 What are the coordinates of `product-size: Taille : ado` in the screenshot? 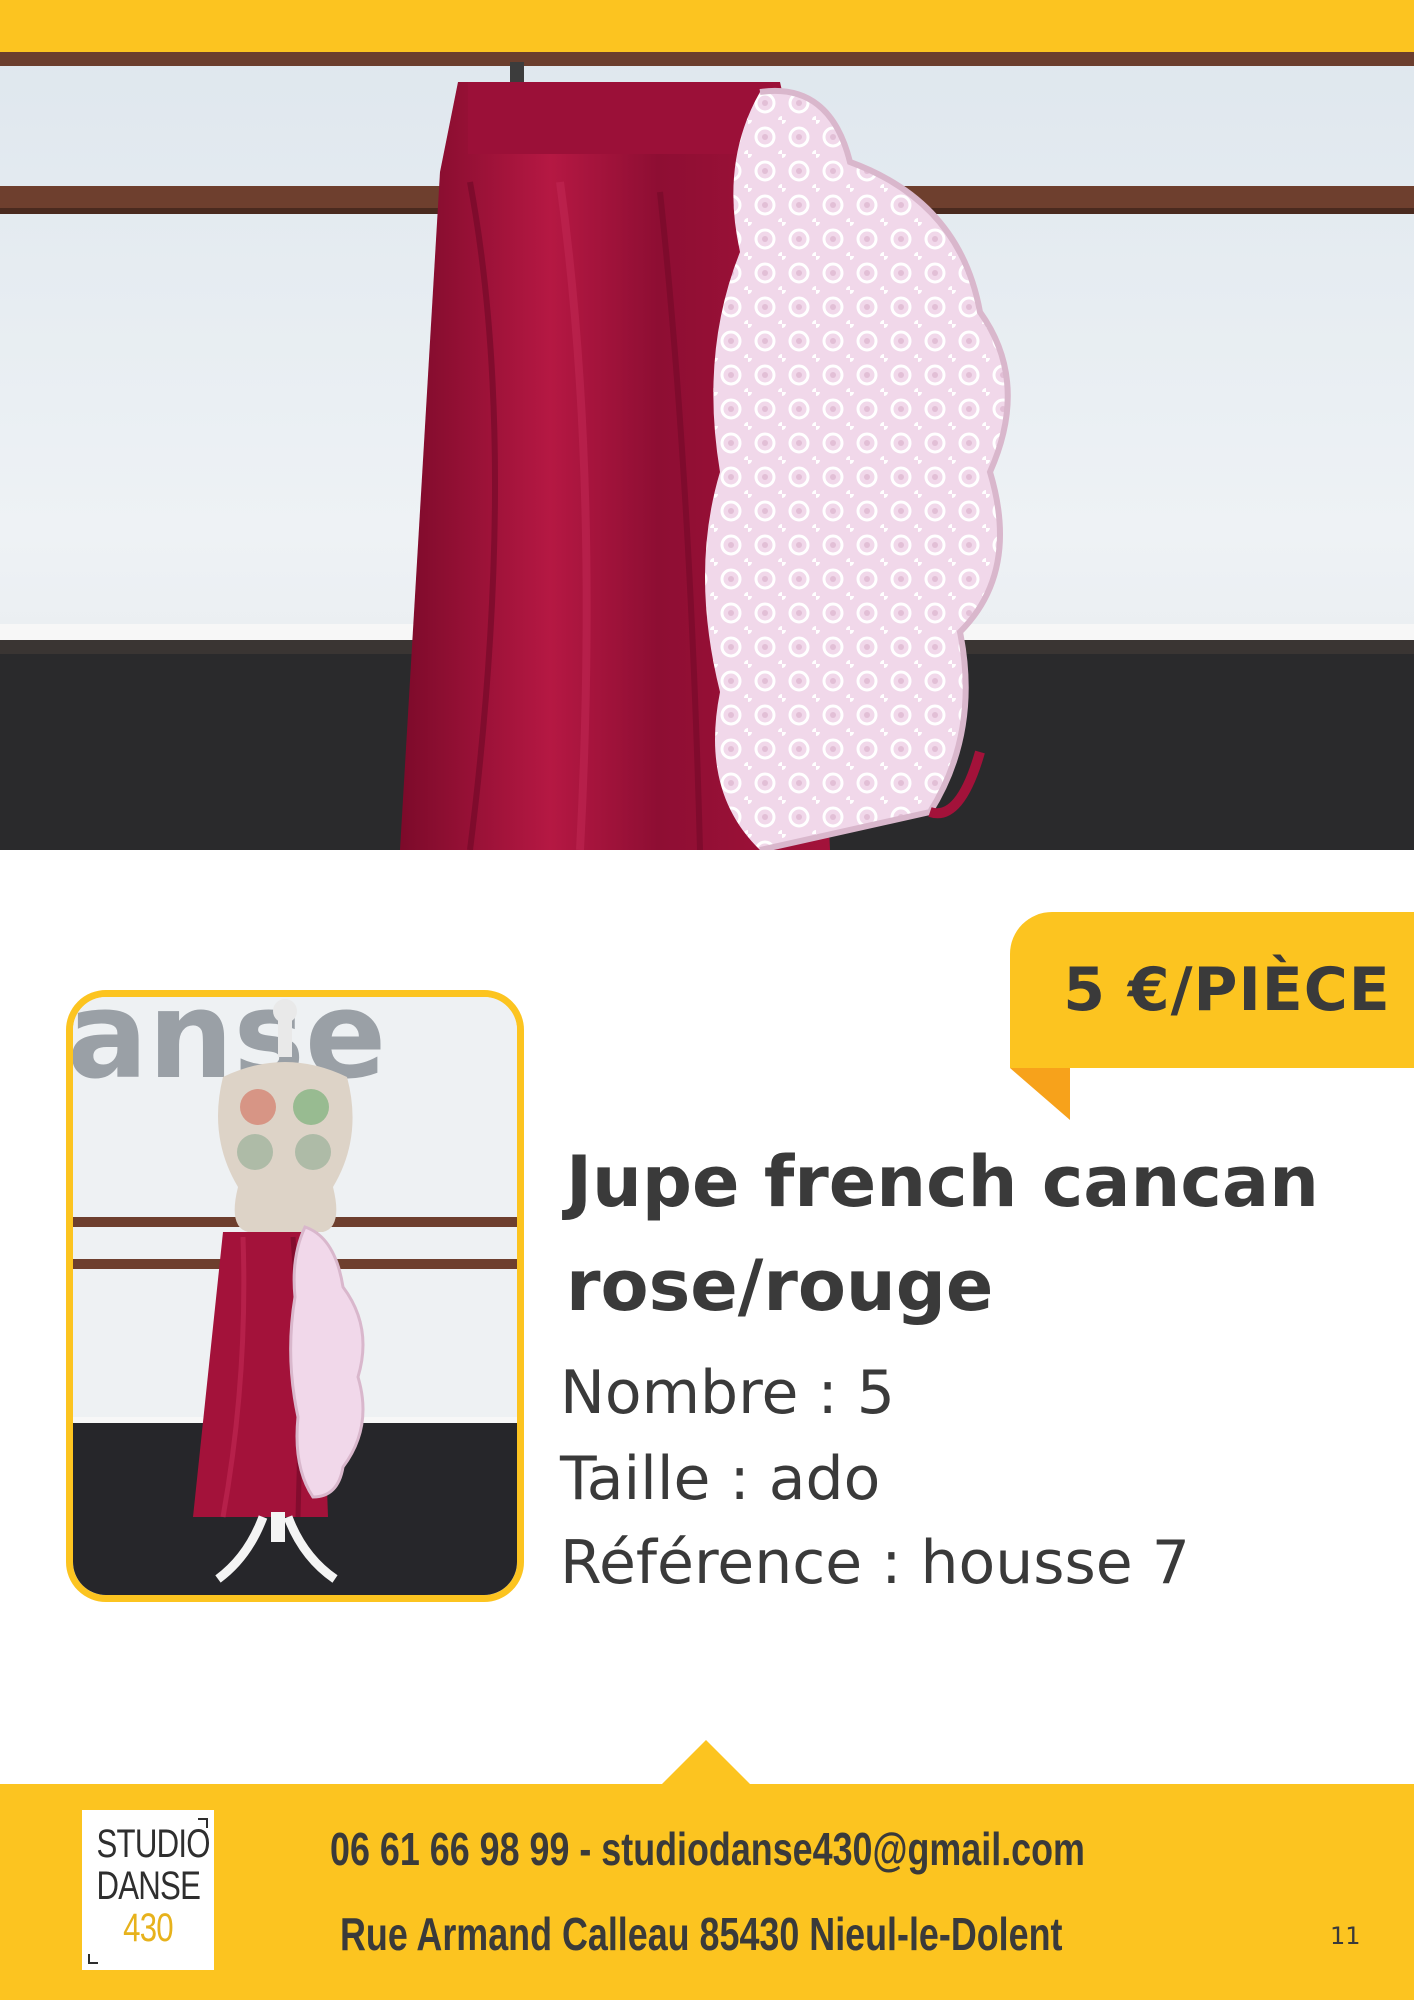 It's located at (720, 1479).